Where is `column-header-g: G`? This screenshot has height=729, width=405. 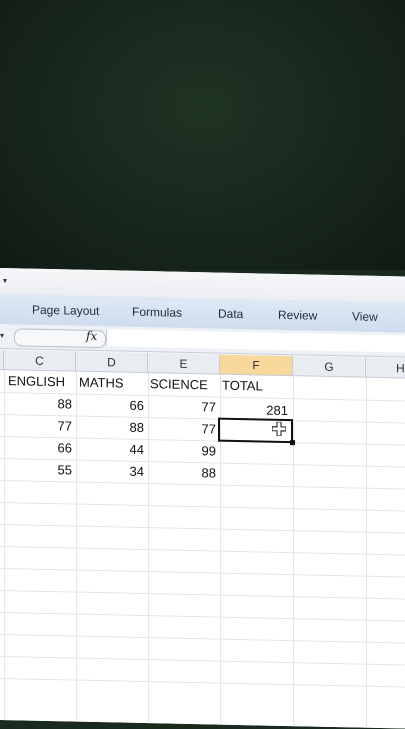
column-header-g: G is located at coordinates (329, 367).